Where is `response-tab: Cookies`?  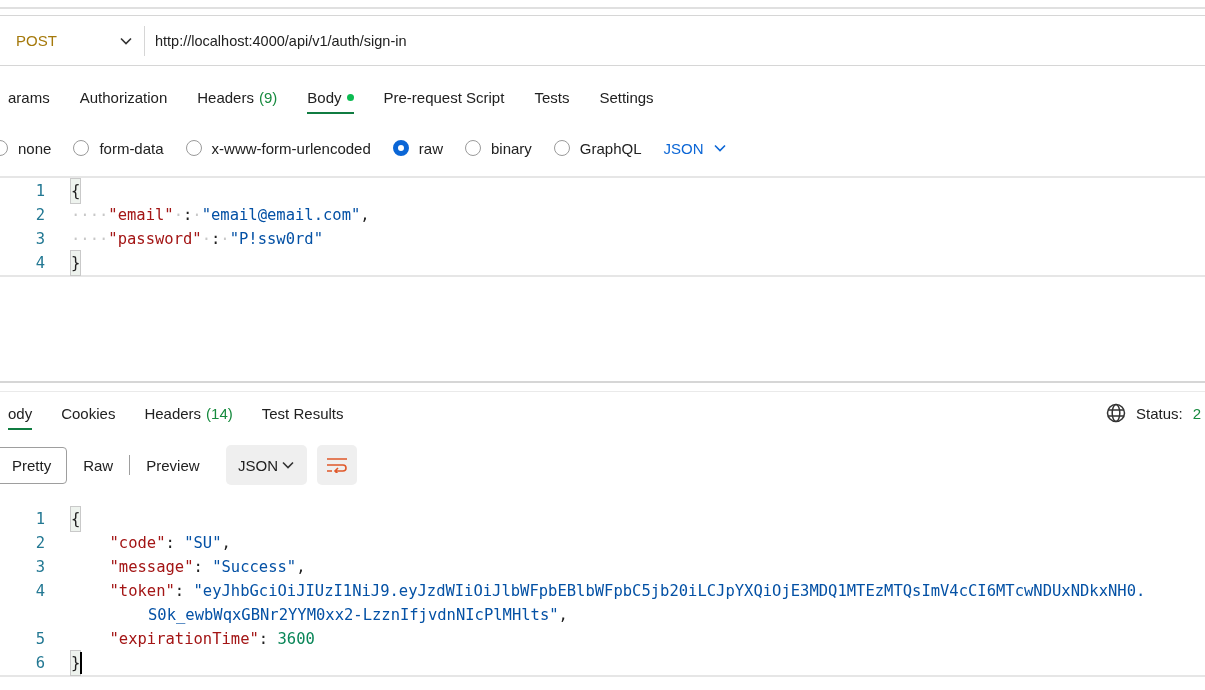 response-tab: Cookies is located at coordinates (88, 413).